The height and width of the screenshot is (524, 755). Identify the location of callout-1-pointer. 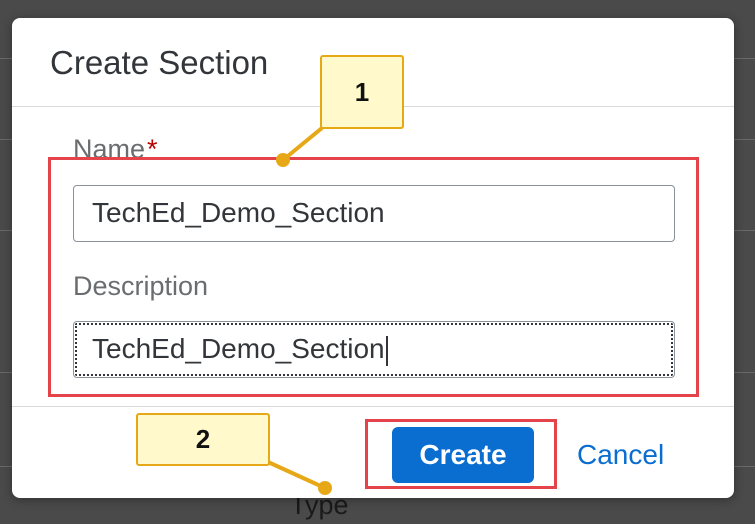
(283, 160).